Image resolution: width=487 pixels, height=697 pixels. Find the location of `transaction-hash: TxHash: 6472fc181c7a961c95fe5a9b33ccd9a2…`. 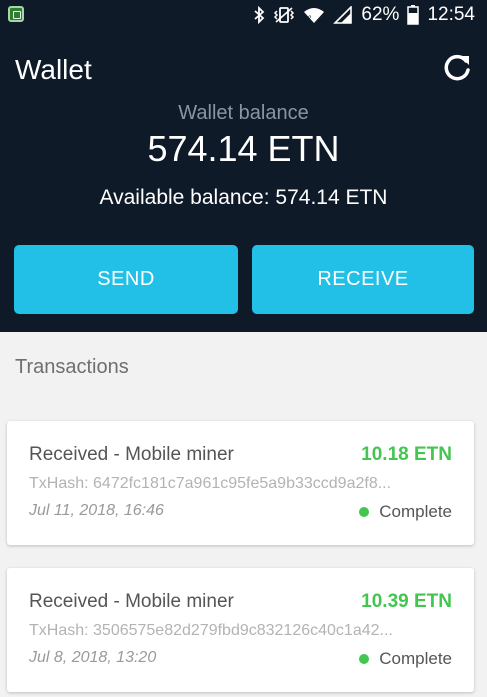

transaction-hash: TxHash: 6472fc181c7a961c95fe5a9b33ccd9a2… is located at coordinates (210, 483).